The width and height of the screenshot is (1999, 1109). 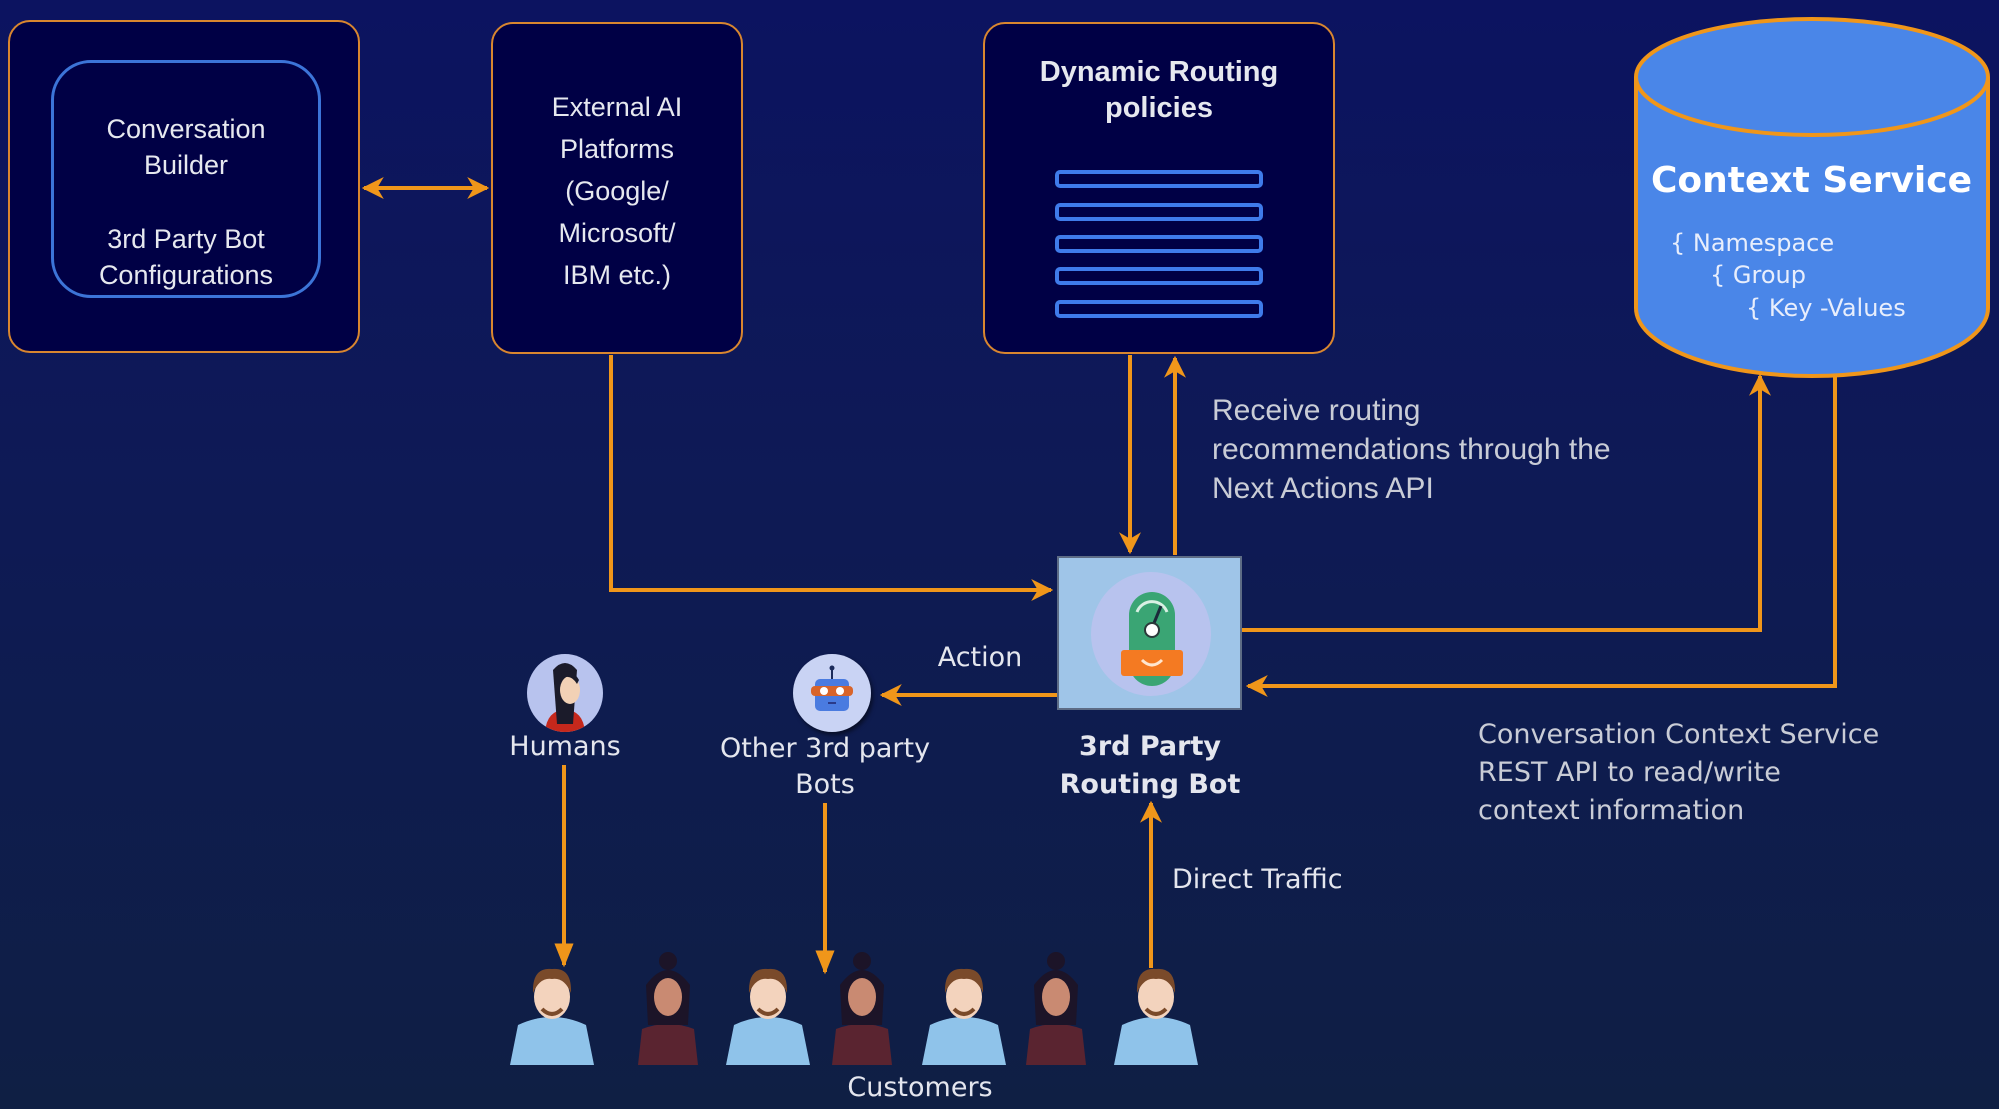 I want to click on external-ai-line-5: IBM etc.), so click(x=616, y=275).